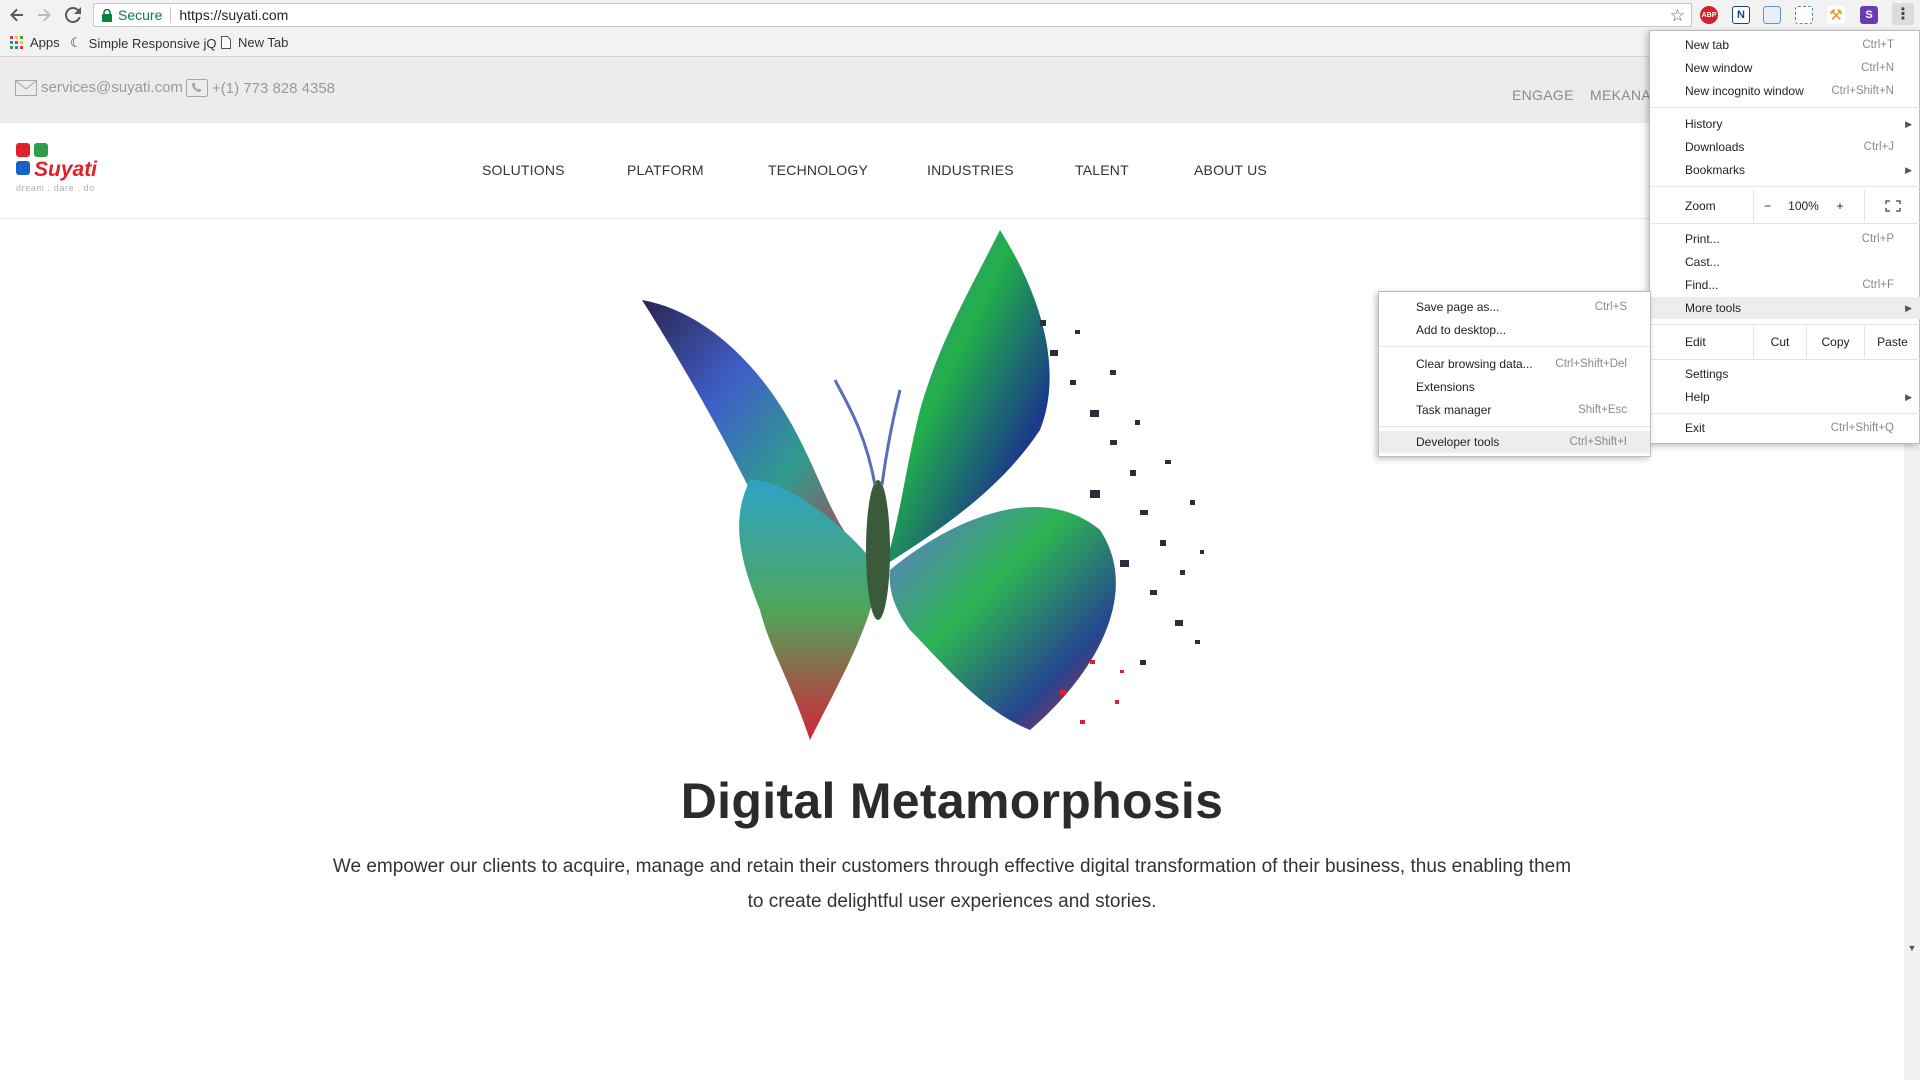 This screenshot has height=1080, width=1920. Describe the element at coordinates (274, 88) in the screenshot. I see `phone-text: +(1) 773 828 4358` at that location.